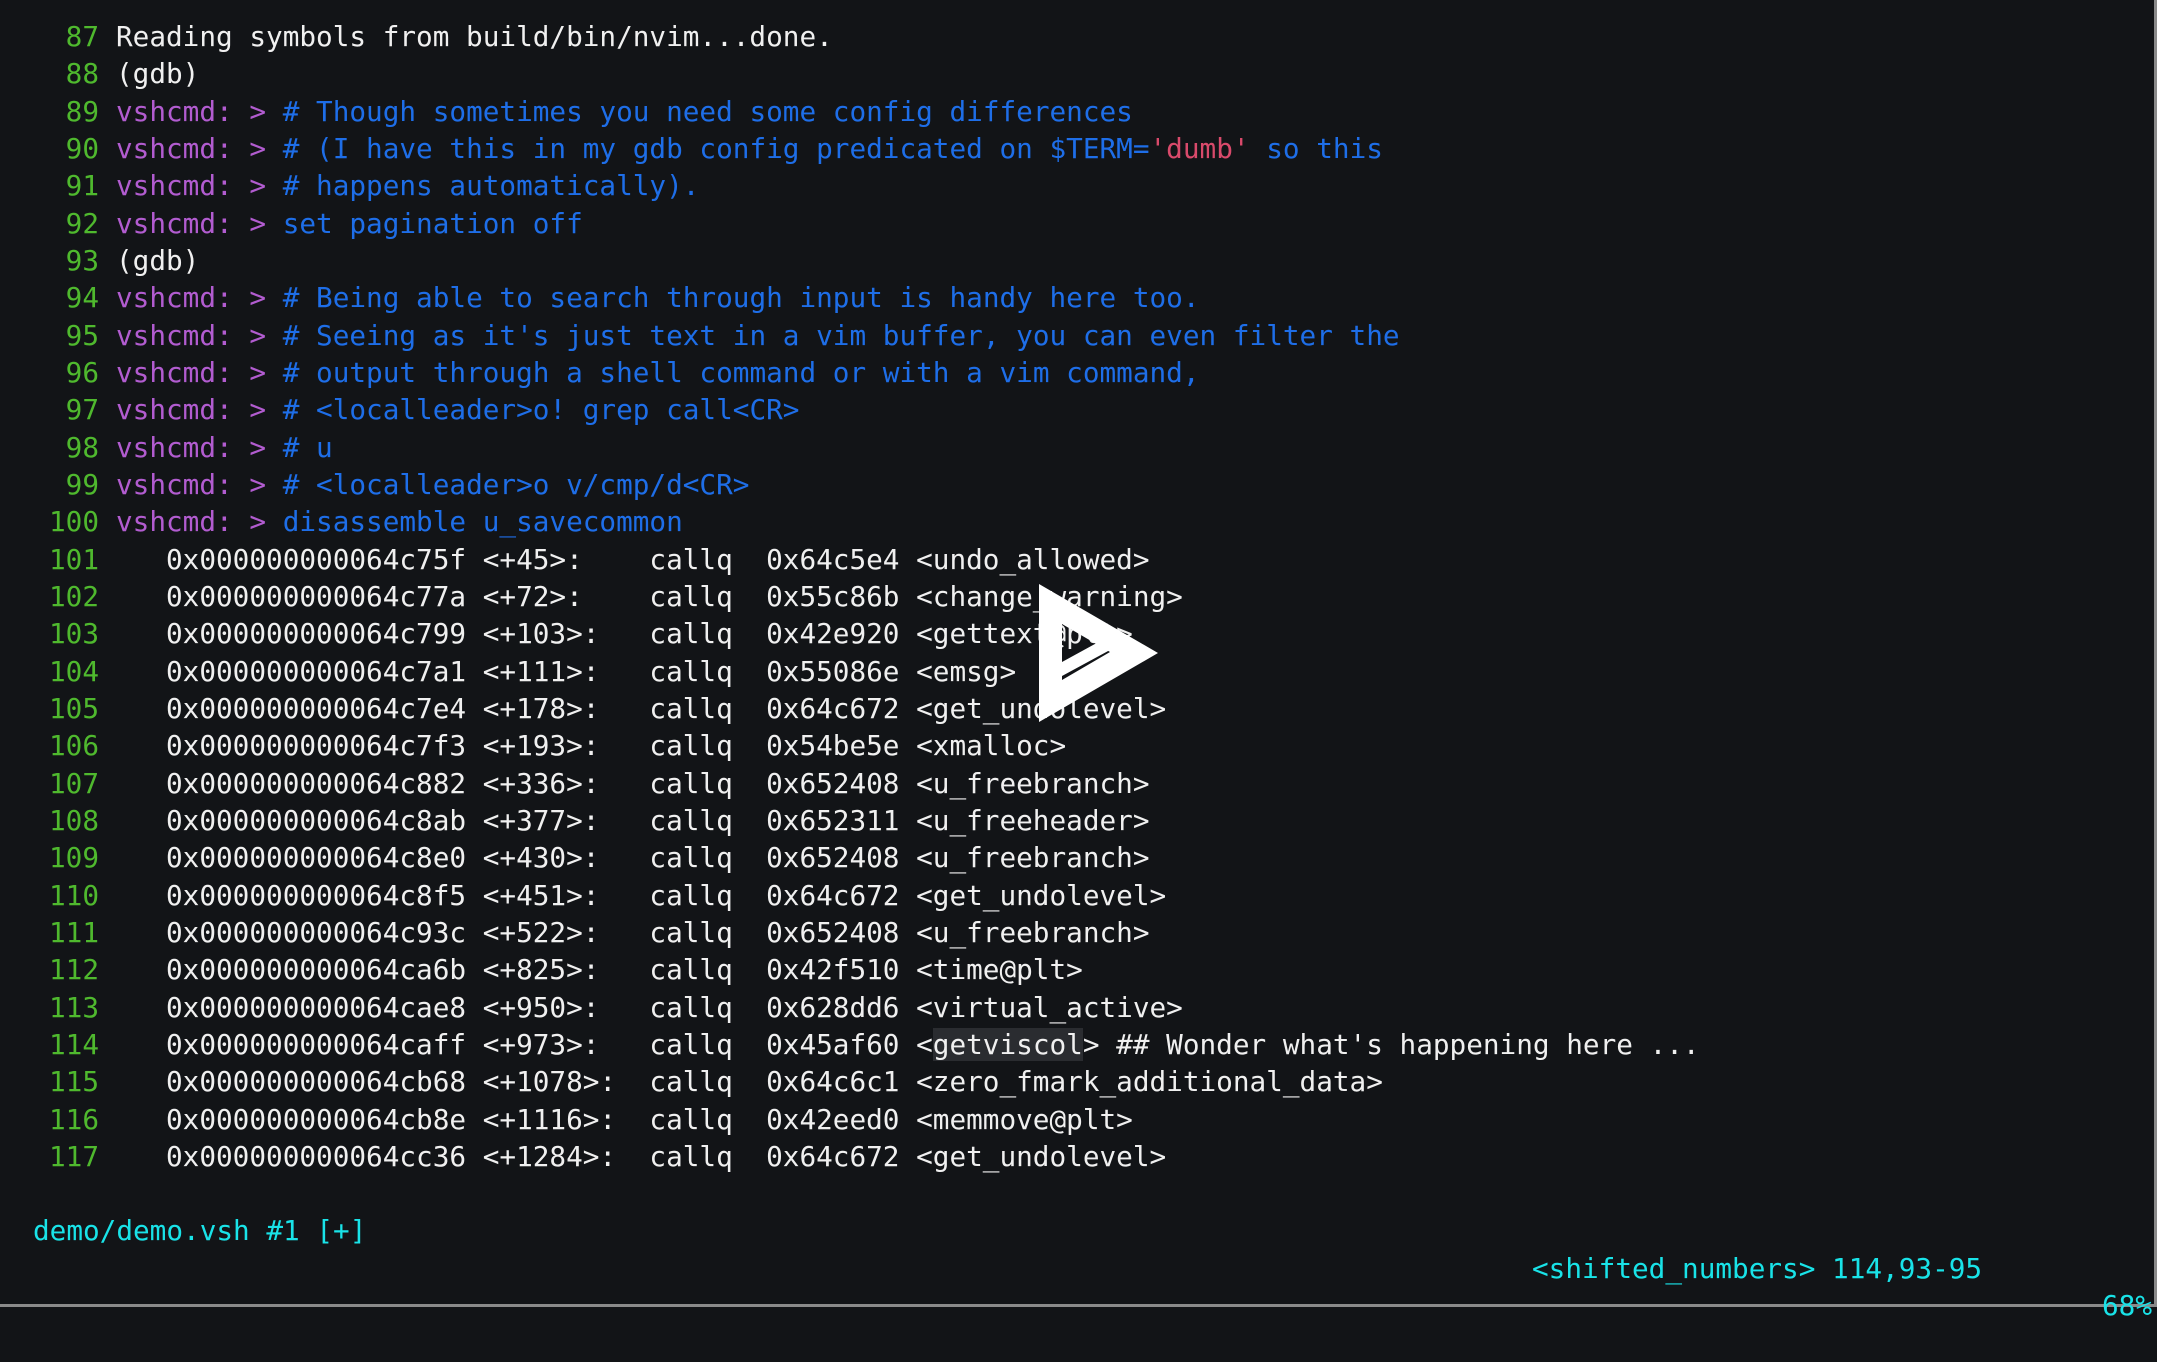 This screenshot has width=2157, height=1362. I want to click on buffer-line: 98 vshcmd: > # u, so click(1077, 447).